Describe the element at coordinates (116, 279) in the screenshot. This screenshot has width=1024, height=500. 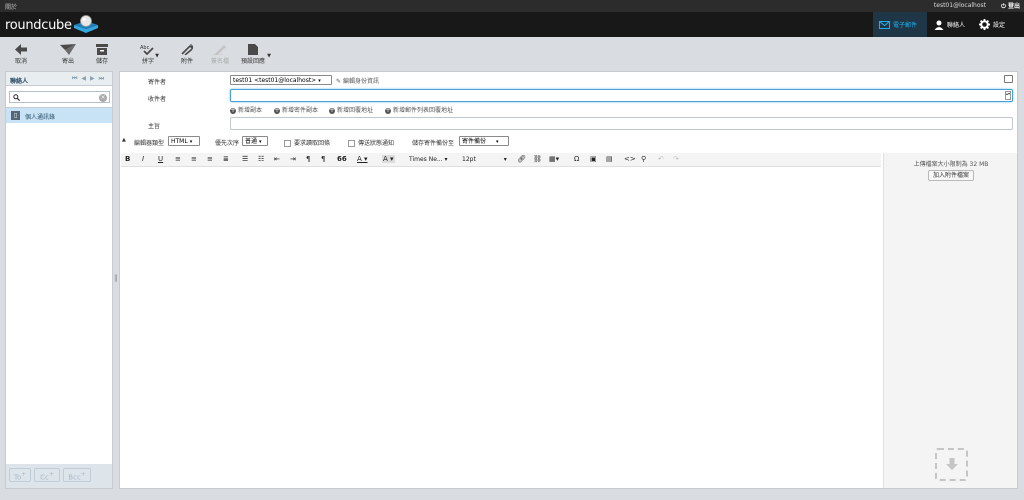
I see `panel-splitter: ‖` at that location.